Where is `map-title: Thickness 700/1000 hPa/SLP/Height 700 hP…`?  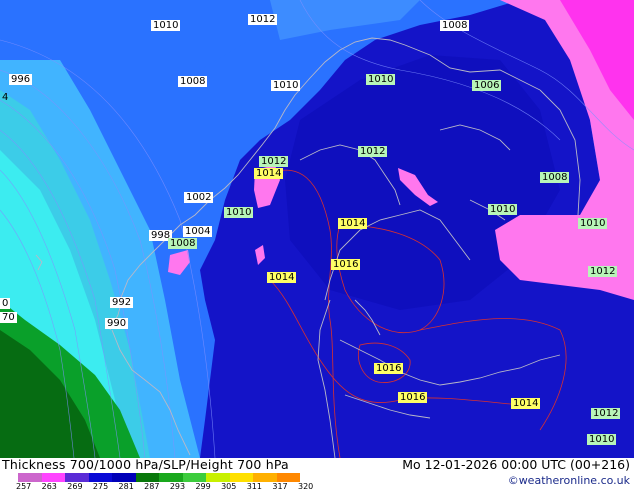 map-title: Thickness 700/1000 hPa/SLP/Height 700 hP… is located at coordinates (145, 464).